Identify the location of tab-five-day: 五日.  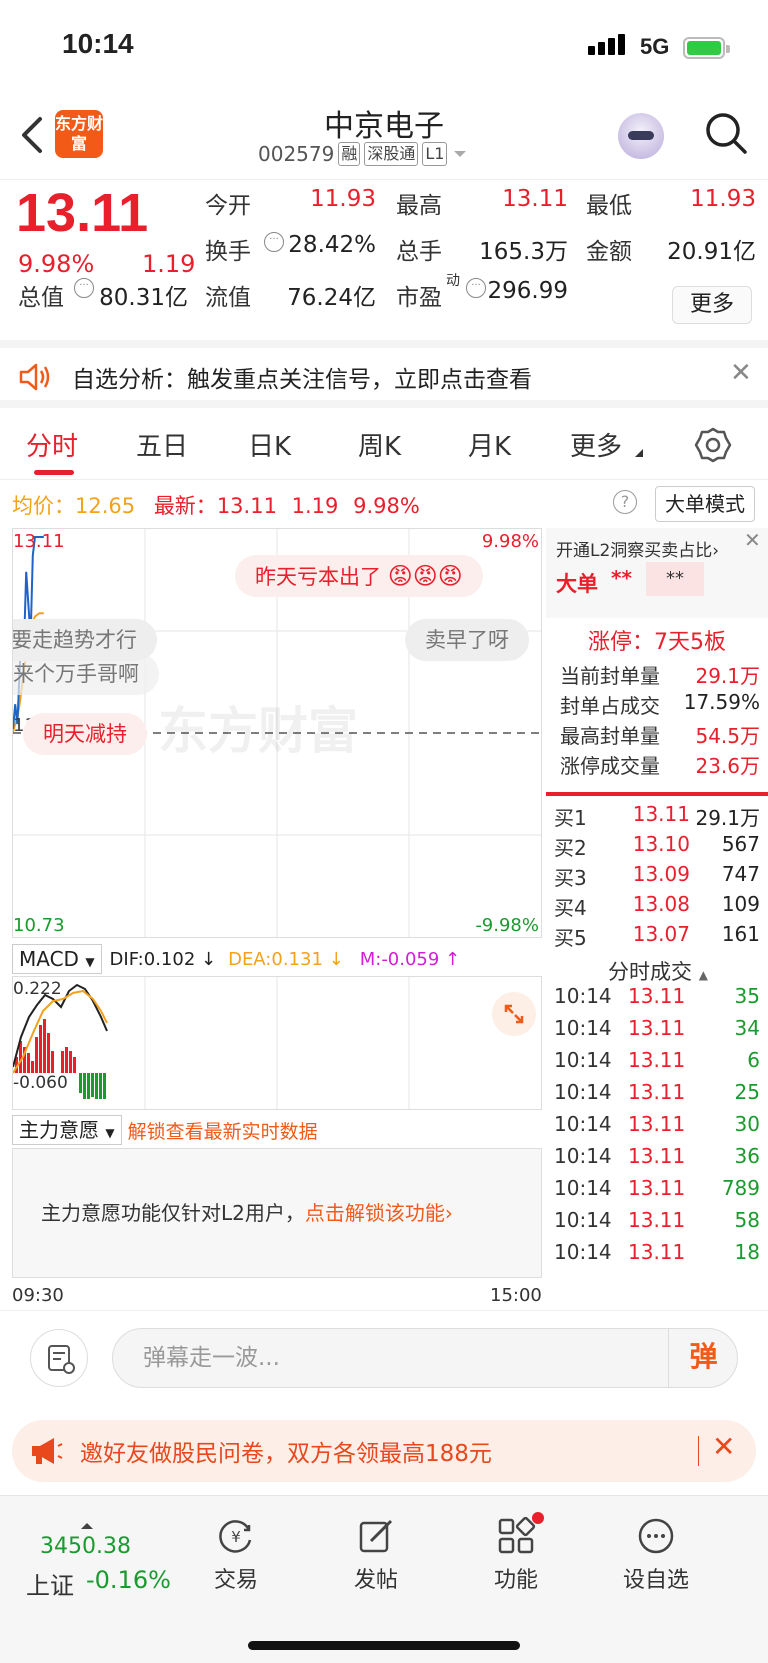
(162, 444).